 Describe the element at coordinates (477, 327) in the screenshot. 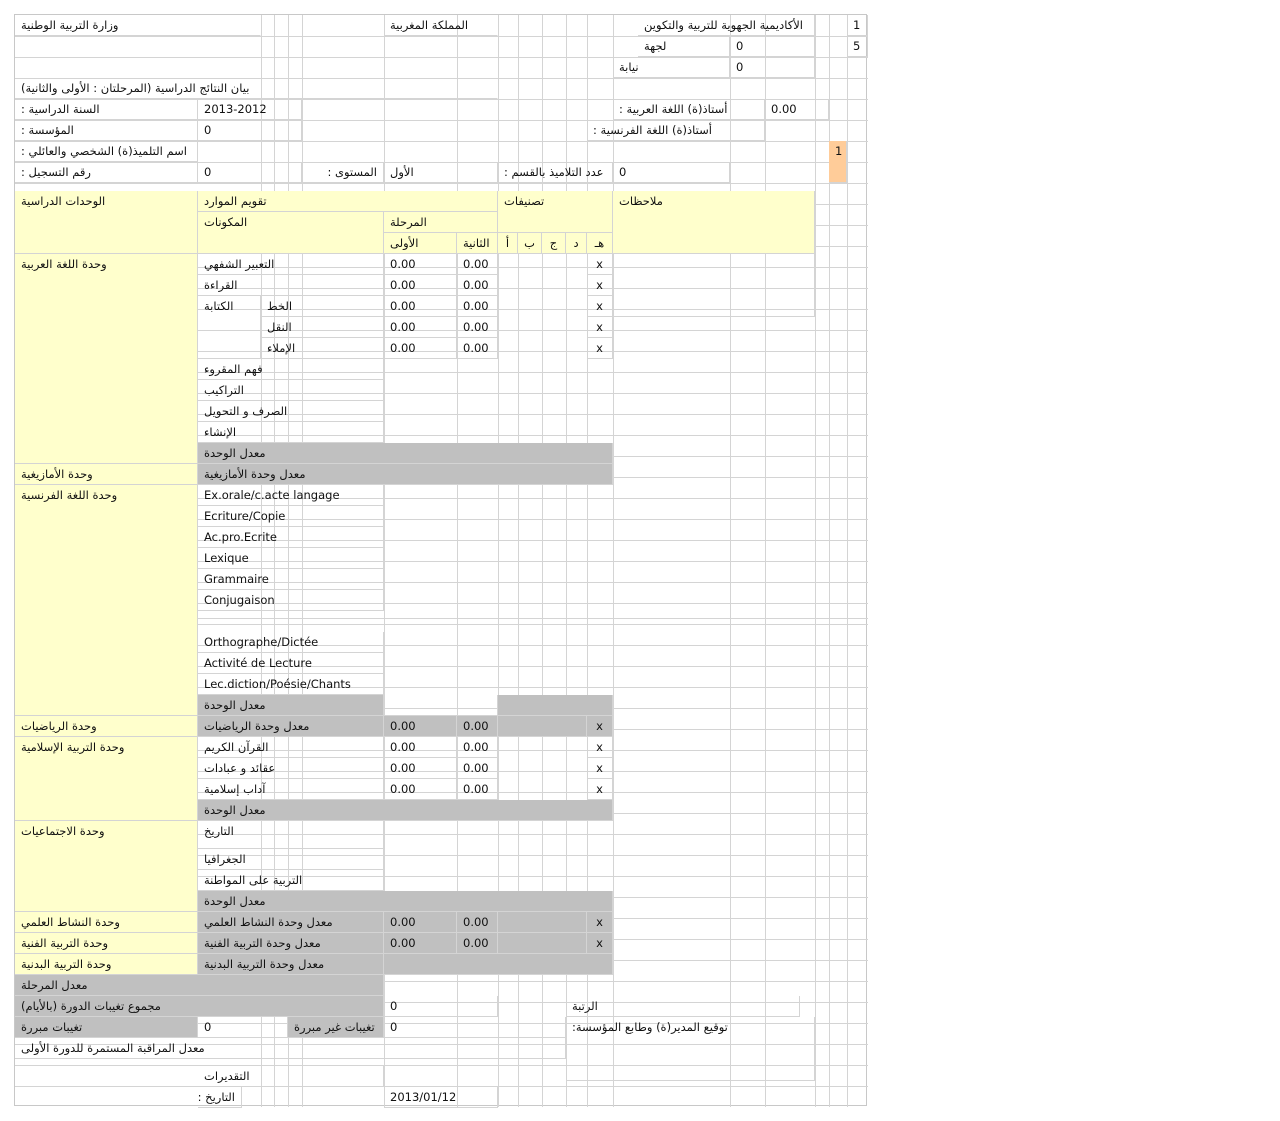

I see `row-copying-stage2: 0.00` at that location.